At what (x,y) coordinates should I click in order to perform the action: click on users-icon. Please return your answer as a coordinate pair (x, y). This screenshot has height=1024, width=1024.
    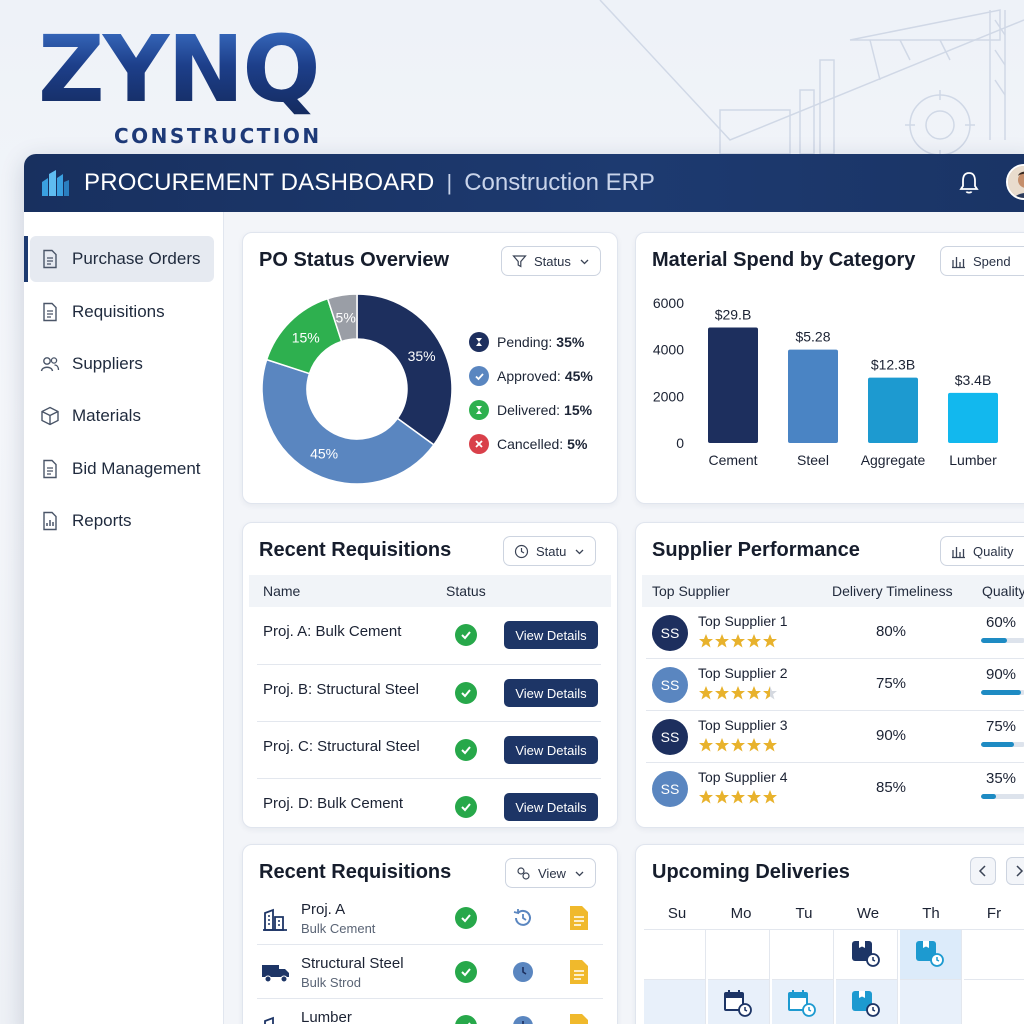
    Looking at the image, I should click on (50, 364).